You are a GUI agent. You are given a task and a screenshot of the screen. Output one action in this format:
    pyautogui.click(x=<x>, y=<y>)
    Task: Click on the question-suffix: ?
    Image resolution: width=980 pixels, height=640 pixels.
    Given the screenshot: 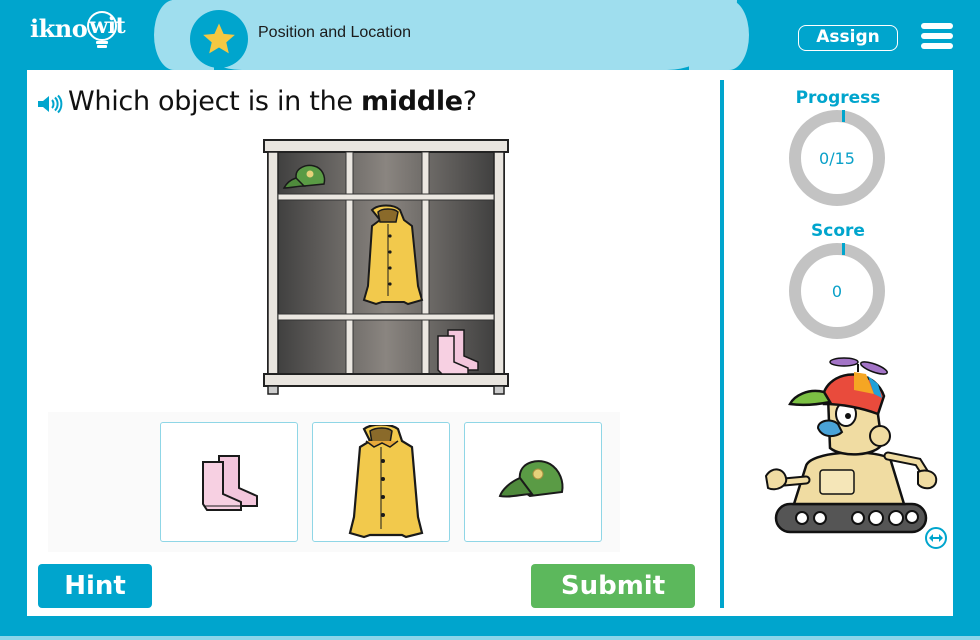 What is the action you would take?
    pyautogui.click(x=469, y=101)
    